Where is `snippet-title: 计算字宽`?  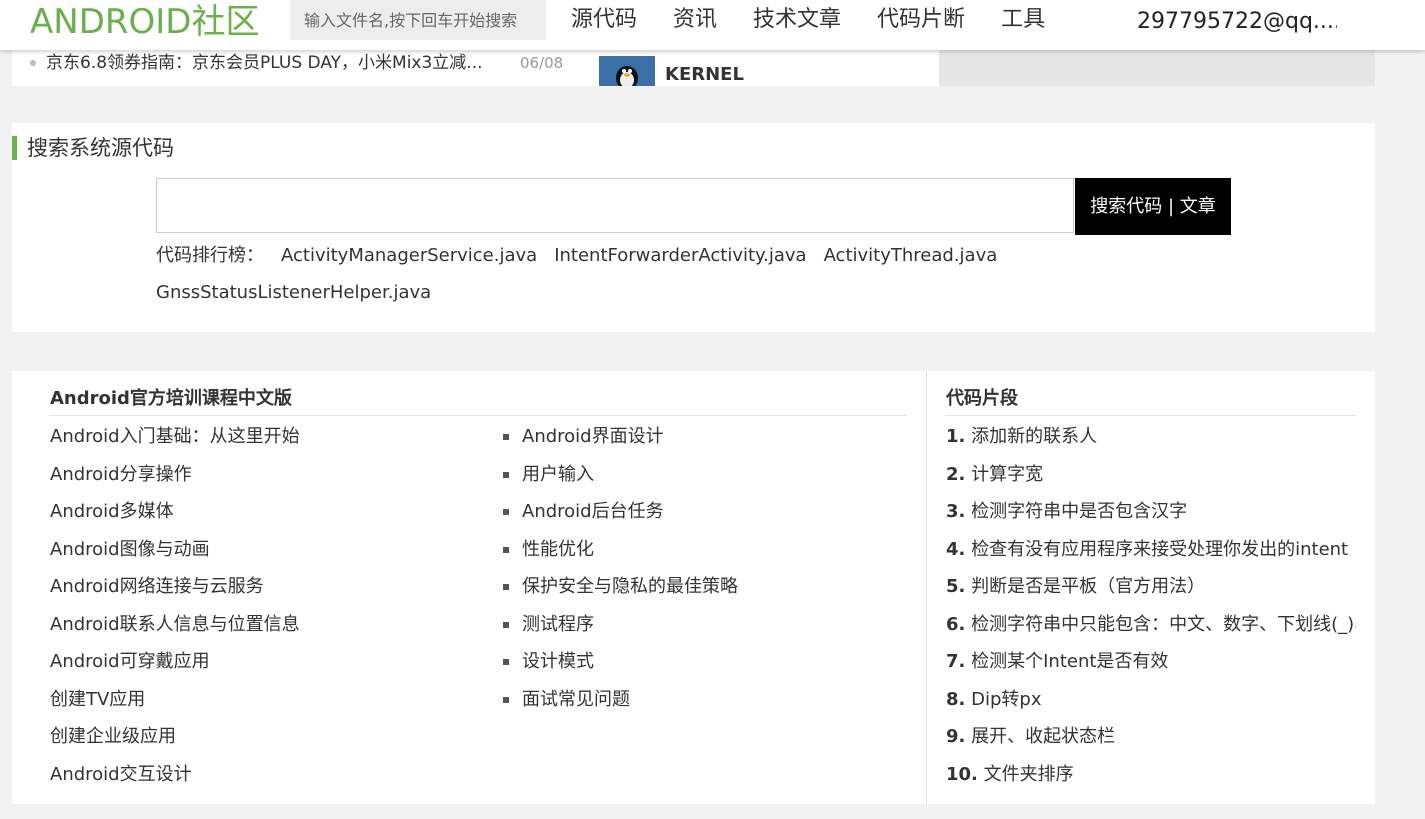 snippet-title: 计算字宽 is located at coordinates (1007, 474).